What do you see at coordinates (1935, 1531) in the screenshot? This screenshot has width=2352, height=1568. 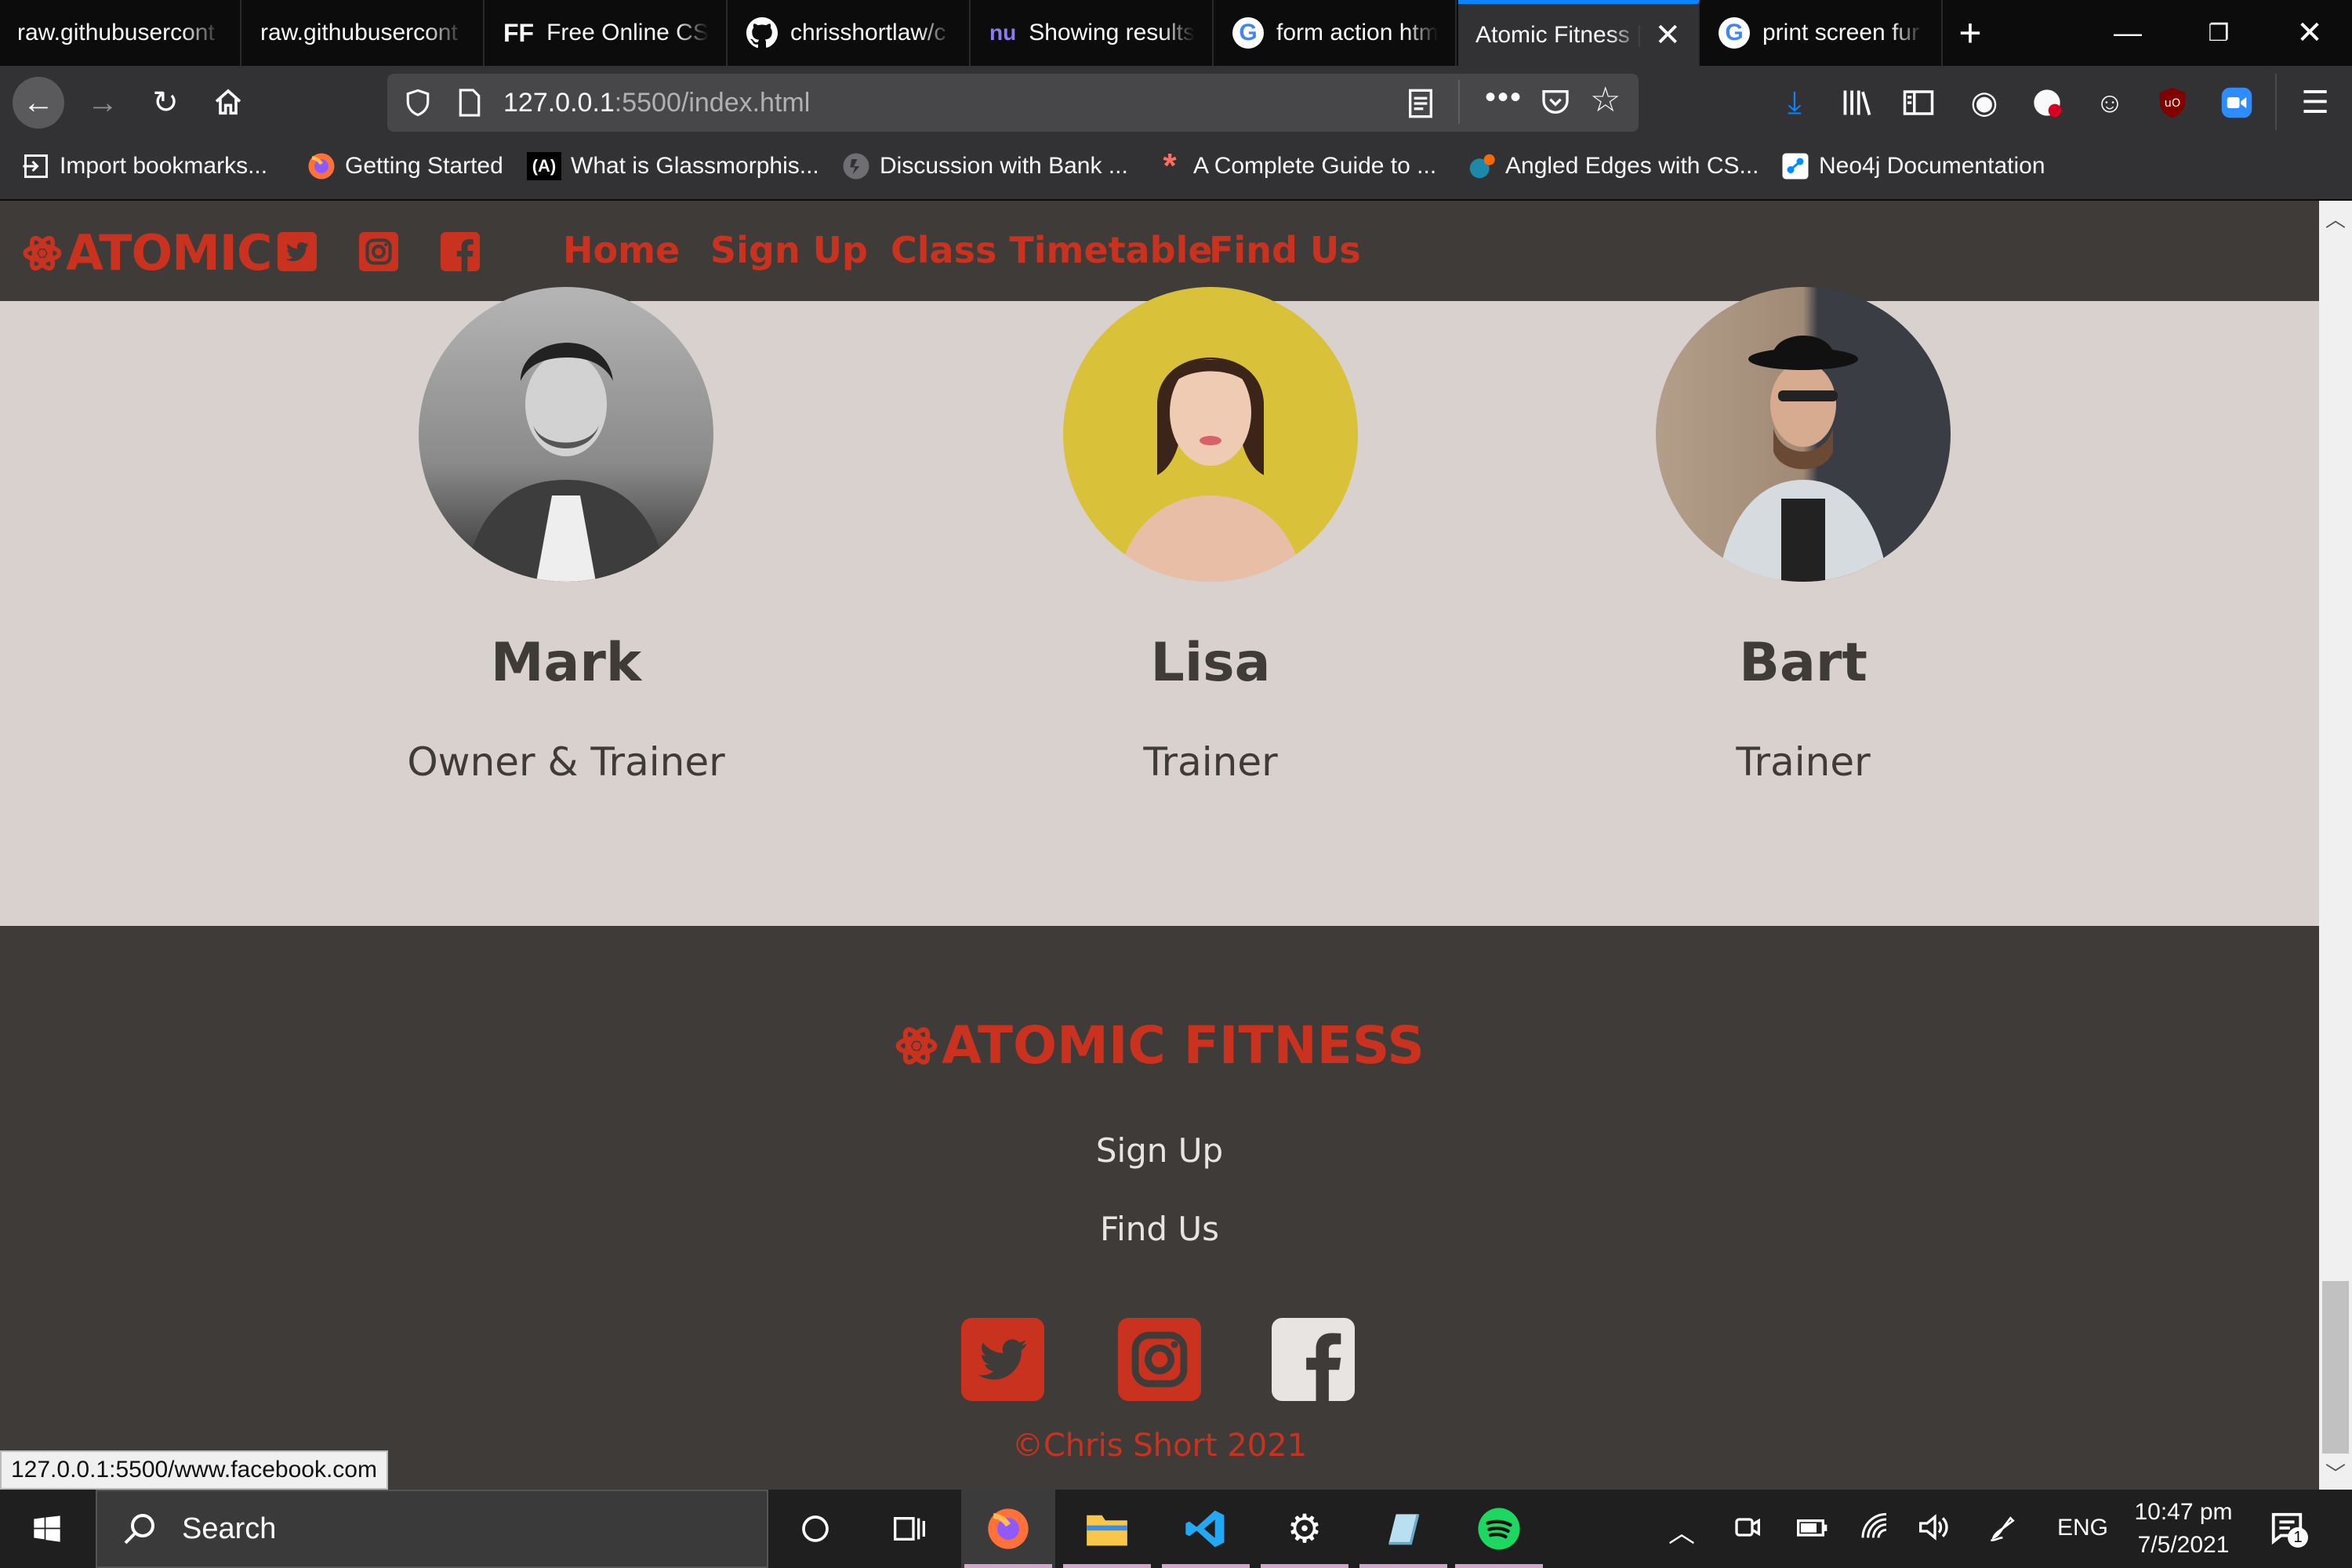 I see `tray-volume-icon` at bounding box center [1935, 1531].